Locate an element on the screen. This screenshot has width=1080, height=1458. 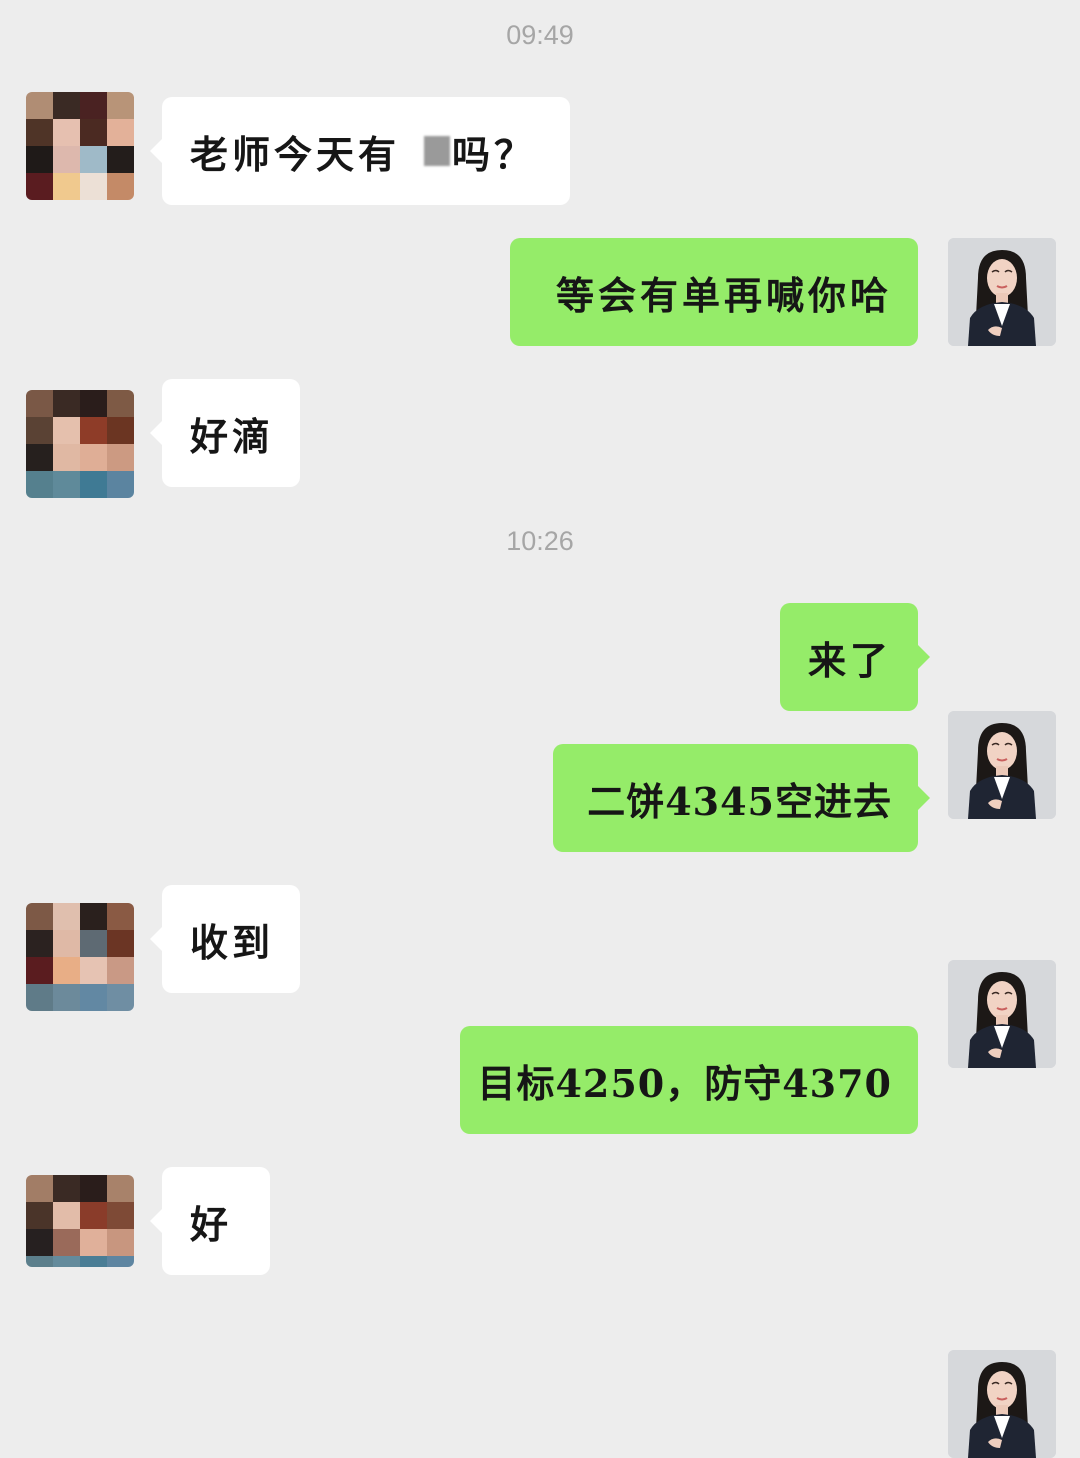
message-text: 吗？ is located at coordinates (494, 154).